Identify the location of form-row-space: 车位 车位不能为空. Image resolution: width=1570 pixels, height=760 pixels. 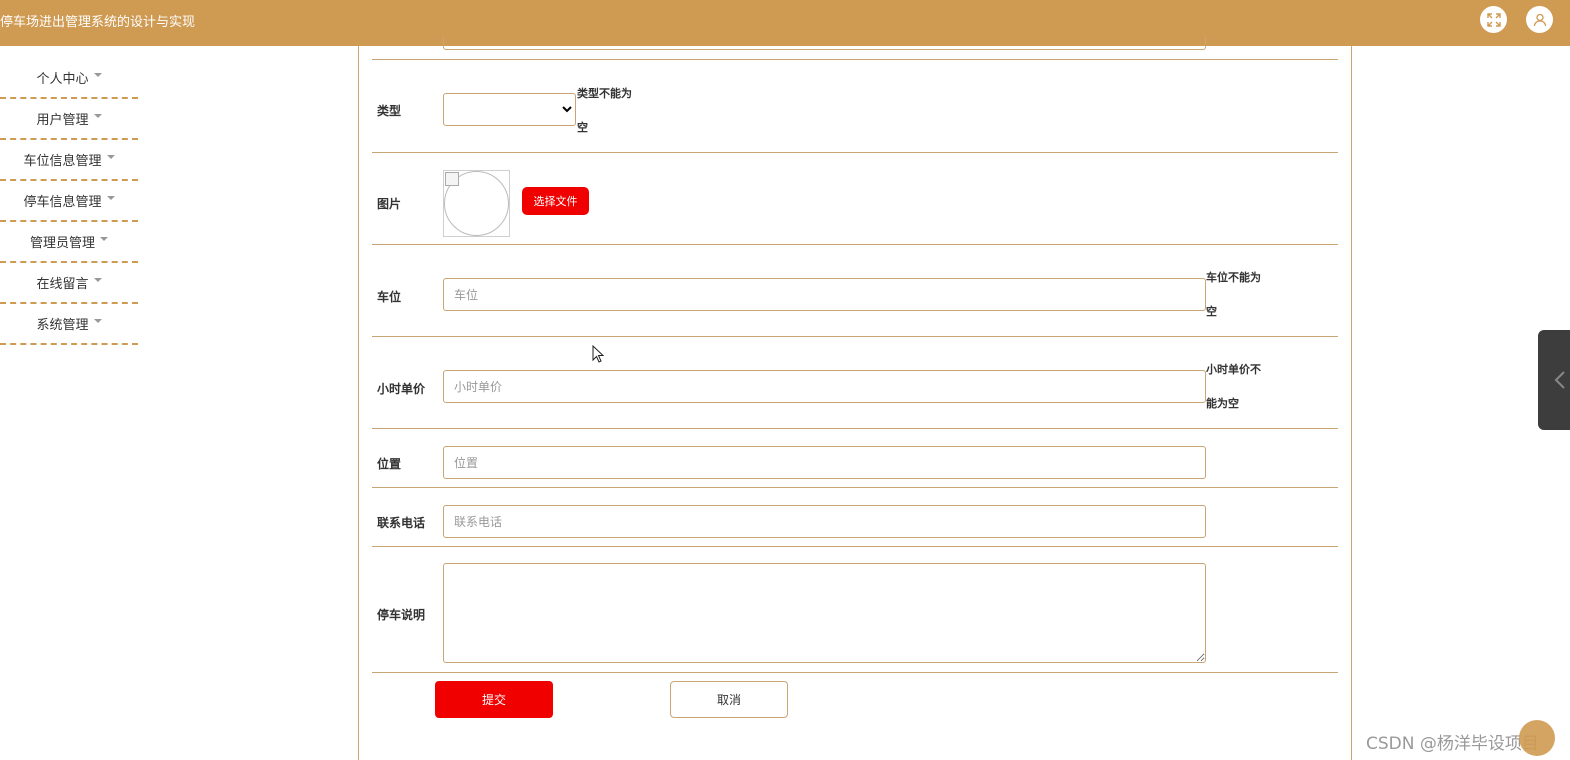
(855, 291).